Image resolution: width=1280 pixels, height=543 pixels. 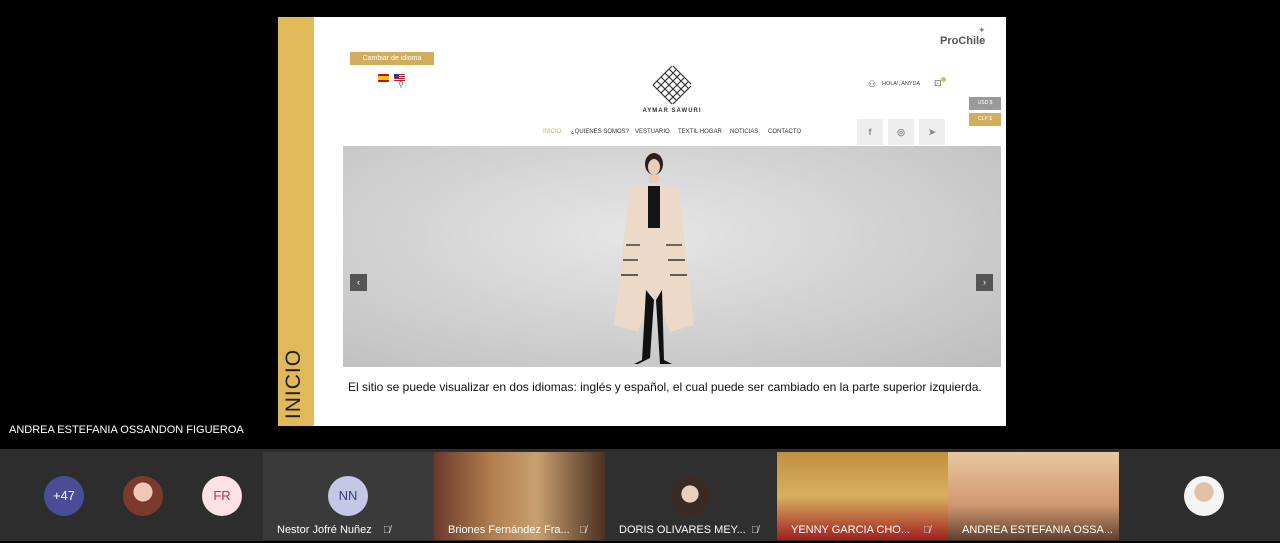 What do you see at coordinates (358, 282) in the screenshot?
I see `carousel-prev-button: ‹` at bounding box center [358, 282].